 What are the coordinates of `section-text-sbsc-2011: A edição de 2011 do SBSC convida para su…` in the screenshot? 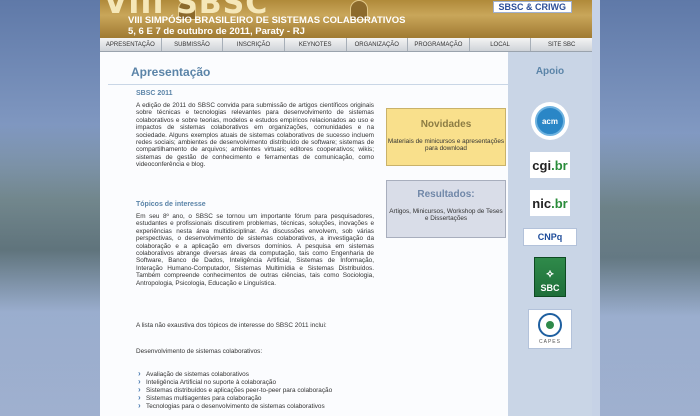 It's located at (255, 135).